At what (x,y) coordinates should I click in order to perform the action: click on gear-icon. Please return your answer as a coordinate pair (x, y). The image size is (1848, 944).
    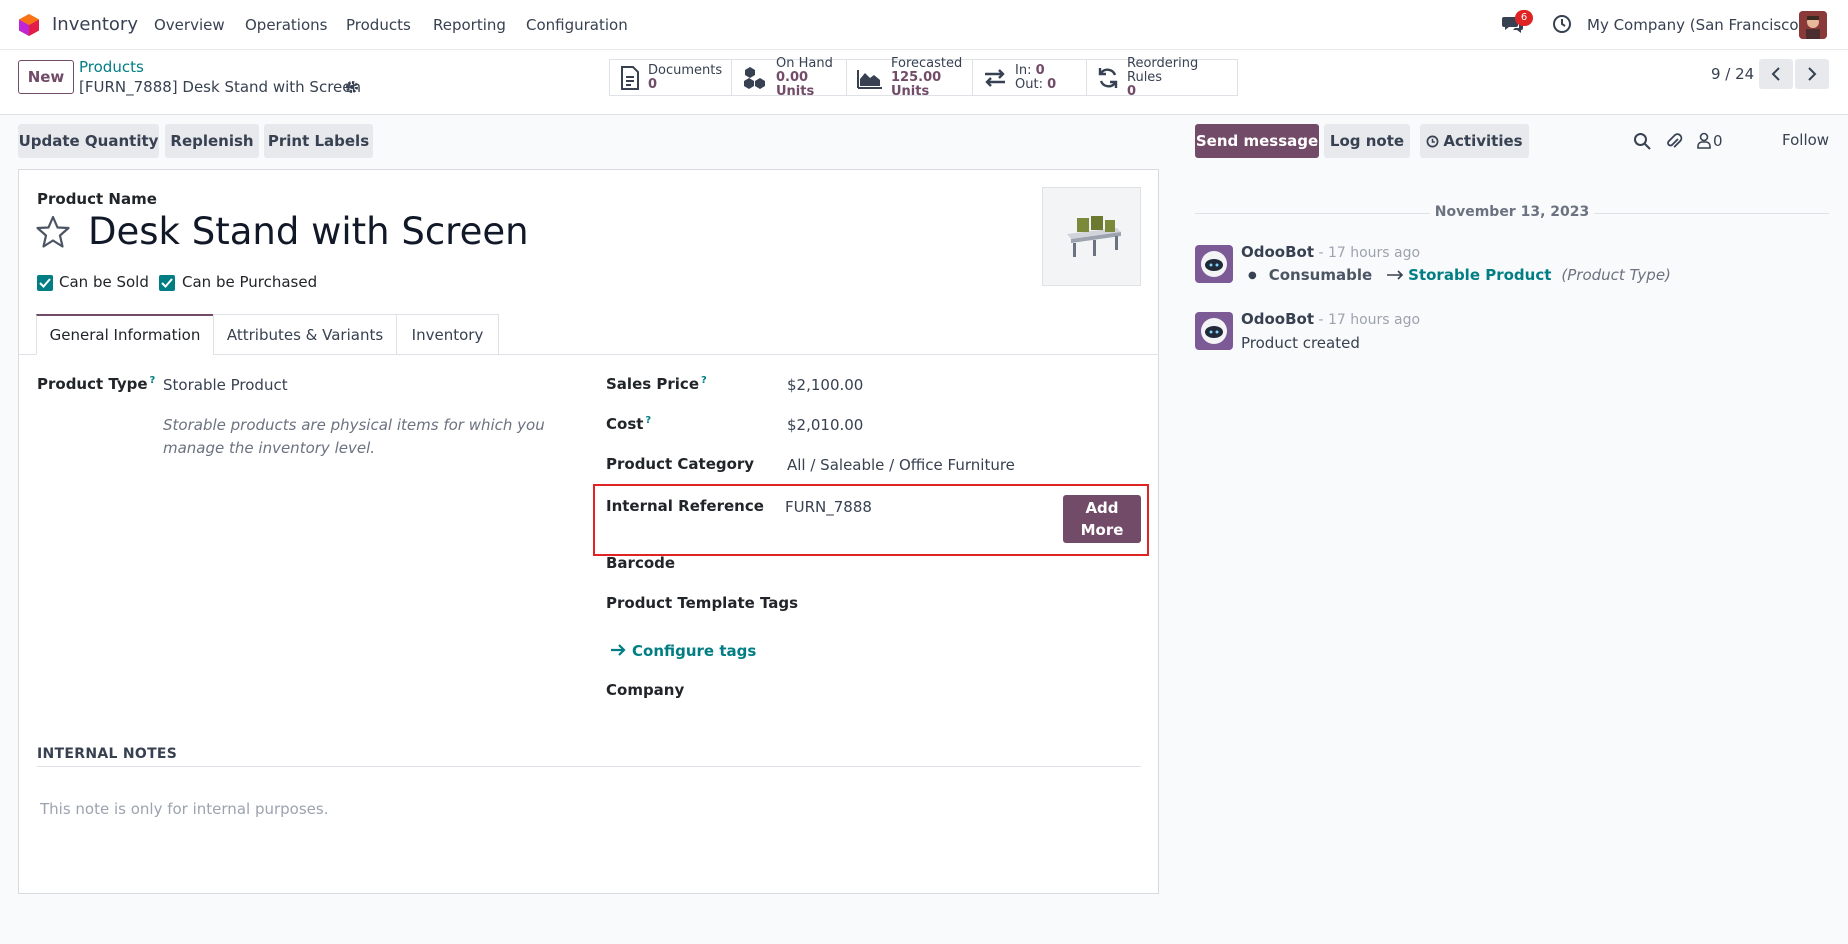
    Looking at the image, I should click on (352, 87).